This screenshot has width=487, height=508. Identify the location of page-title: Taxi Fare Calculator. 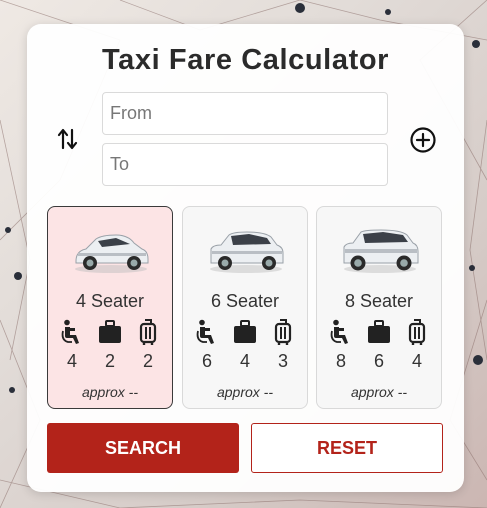
(245, 60).